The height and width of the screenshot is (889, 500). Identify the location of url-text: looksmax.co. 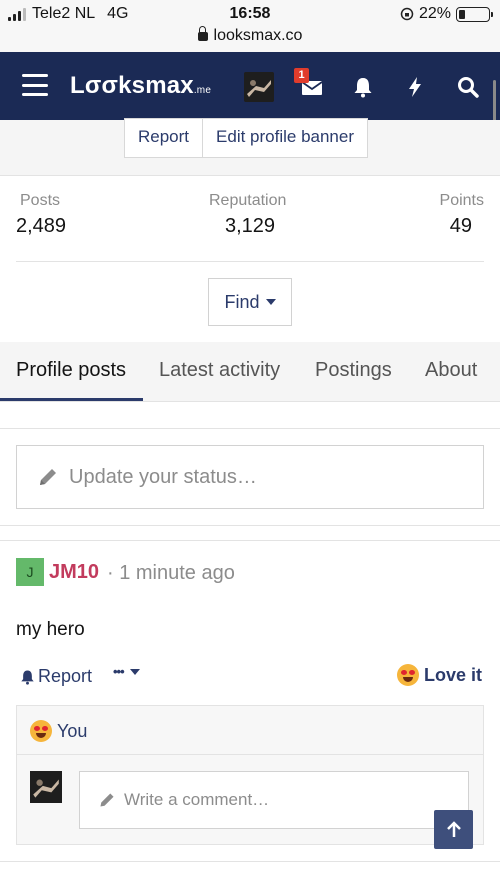
(258, 35).